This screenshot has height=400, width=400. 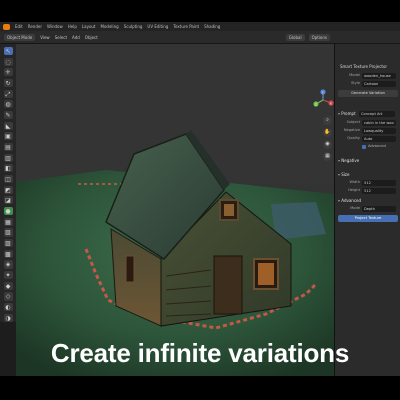 What do you see at coordinates (8, 211) in the screenshot?
I see `spin-icon: ●` at bounding box center [8, 211].